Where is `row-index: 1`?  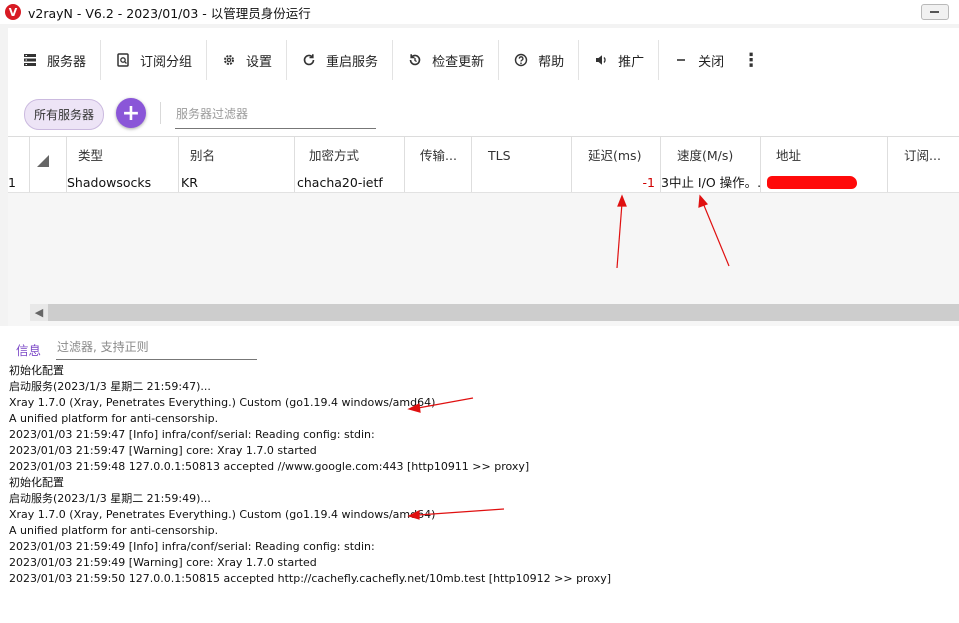
row-index: 1 is located at coordinates (19, 183).